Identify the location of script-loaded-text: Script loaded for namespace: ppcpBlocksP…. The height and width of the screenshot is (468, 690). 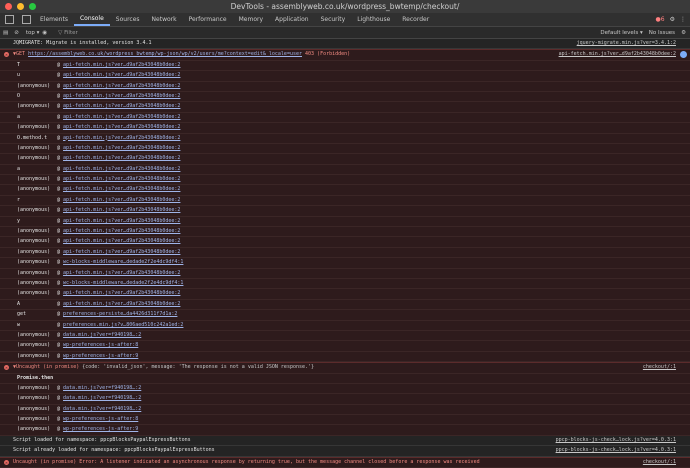
(102, 439).